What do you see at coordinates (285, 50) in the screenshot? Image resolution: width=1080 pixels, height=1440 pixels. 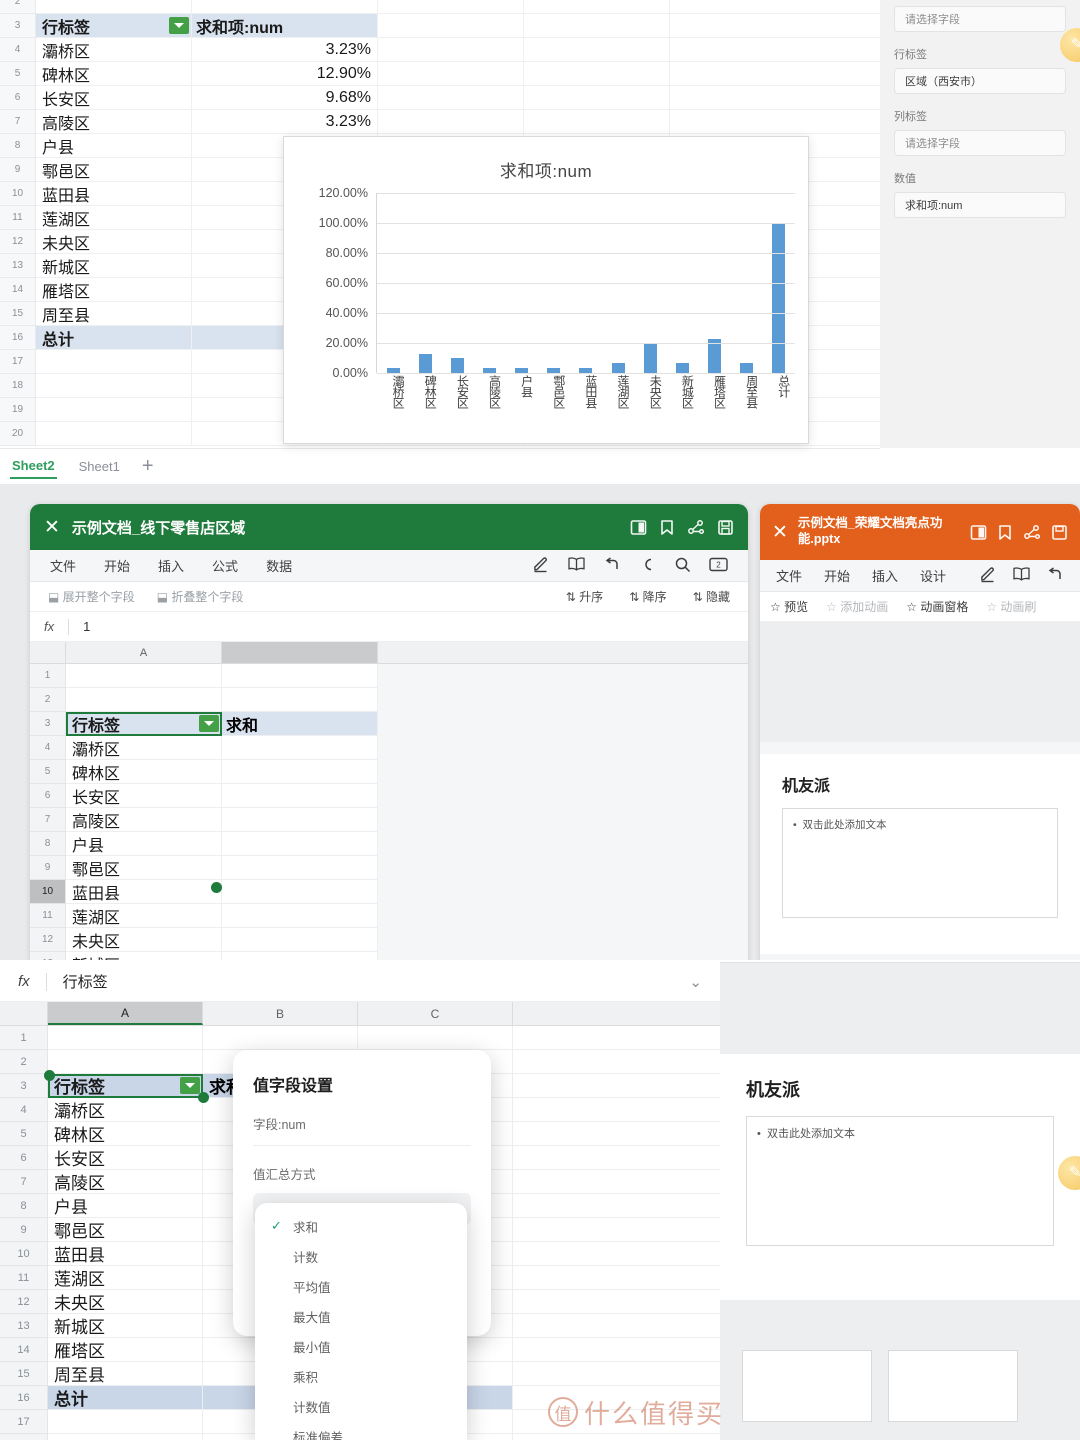 I see `cell-b: 3.23%` at bounding box center [285, 50].